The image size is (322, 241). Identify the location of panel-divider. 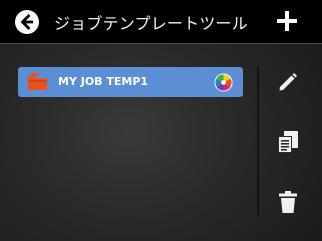
(258, 141).